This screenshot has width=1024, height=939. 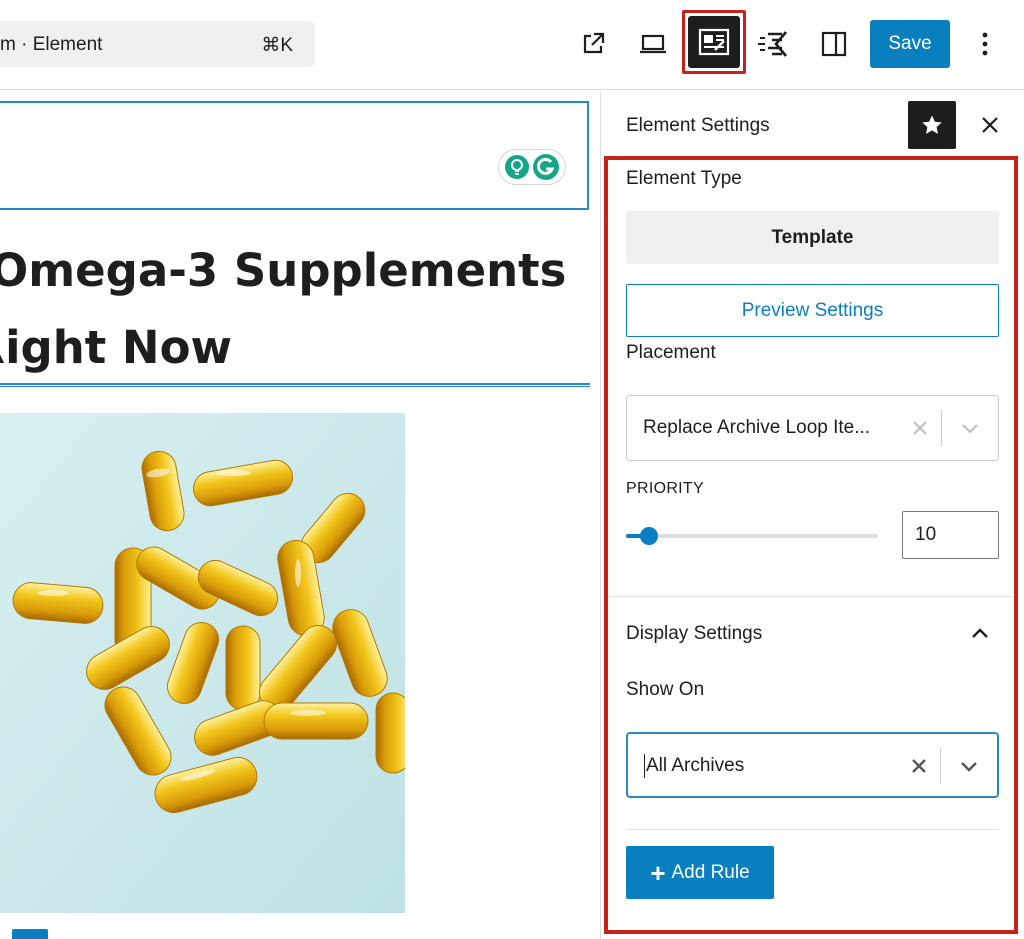 What do you see at coordinates (277, 45) in the screenshot?
I see `command-shortcut: ⌘K` at bounding box center [277, 45].